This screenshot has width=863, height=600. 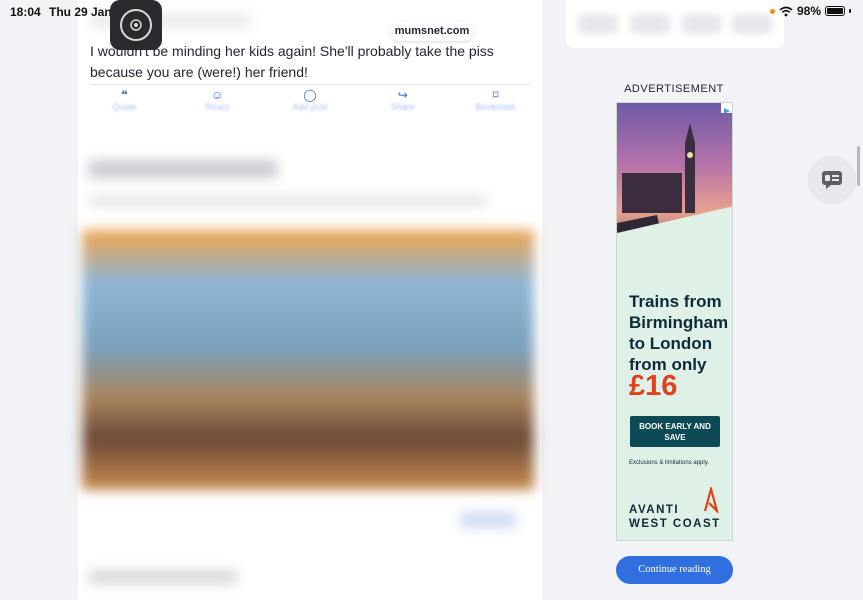 I want to click on assistive-touch-button, so click(x=136, y=25).